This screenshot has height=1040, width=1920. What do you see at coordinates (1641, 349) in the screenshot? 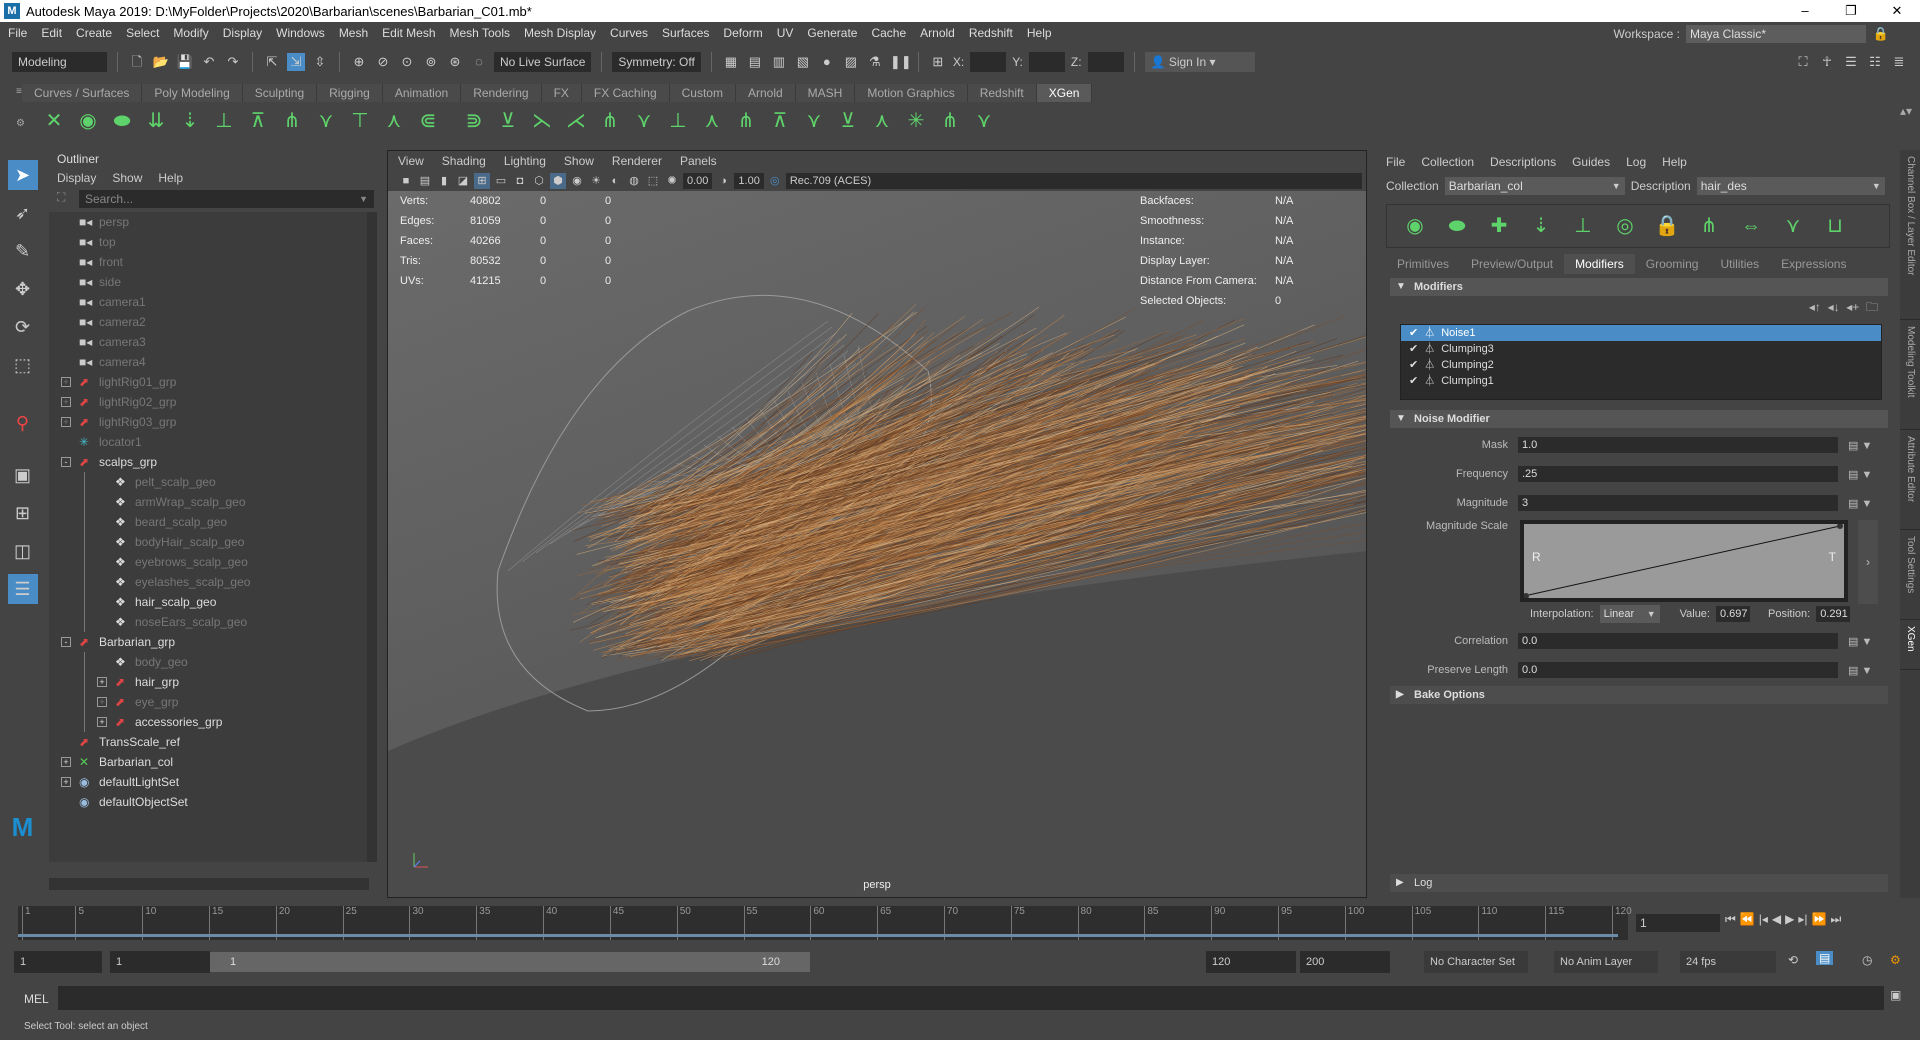
I see `modifier-list-item: ✔ ⏃ Clumping3` at bounding box center [1641, 349].